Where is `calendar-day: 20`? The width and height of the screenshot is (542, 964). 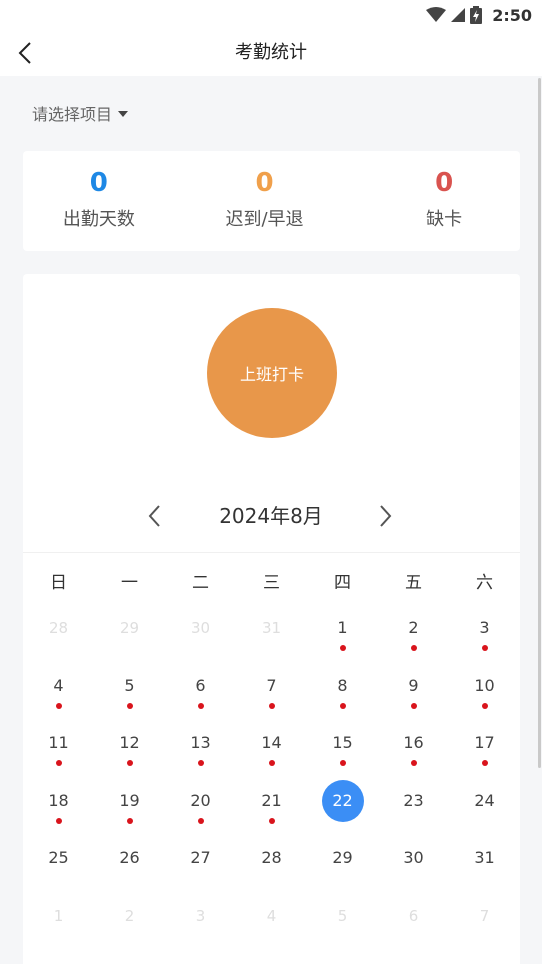 calendar-day: 20 is located at coordinates (200, 817).